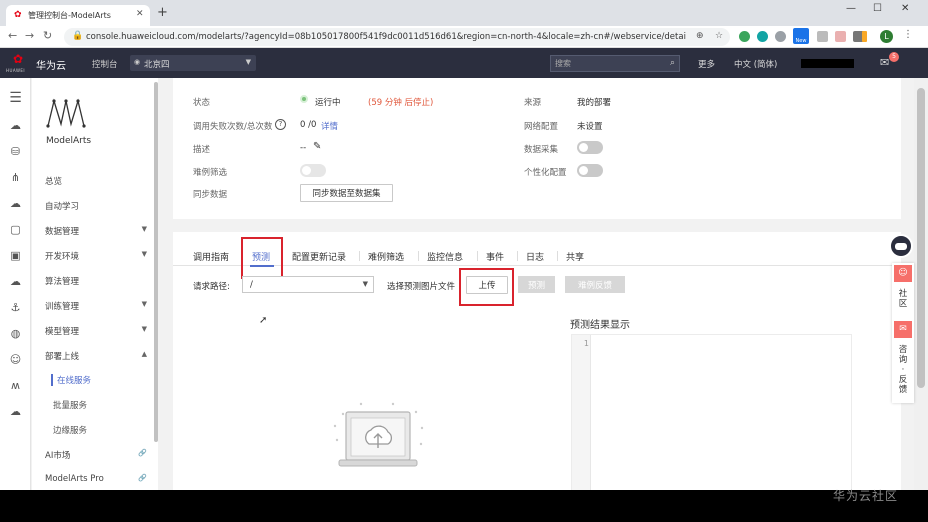  I want to click on page-scrollbar, so click(921, 284).